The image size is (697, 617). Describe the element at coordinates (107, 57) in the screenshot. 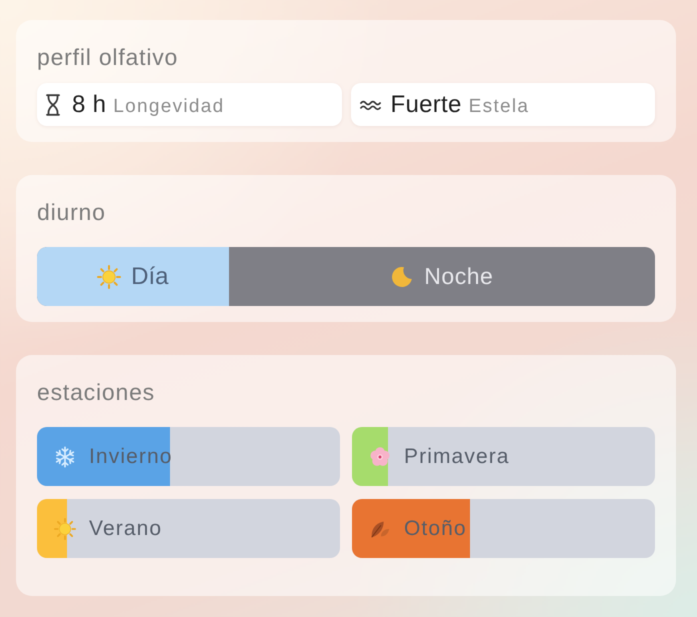

I see `section-title: perfil olfativo` at that location.